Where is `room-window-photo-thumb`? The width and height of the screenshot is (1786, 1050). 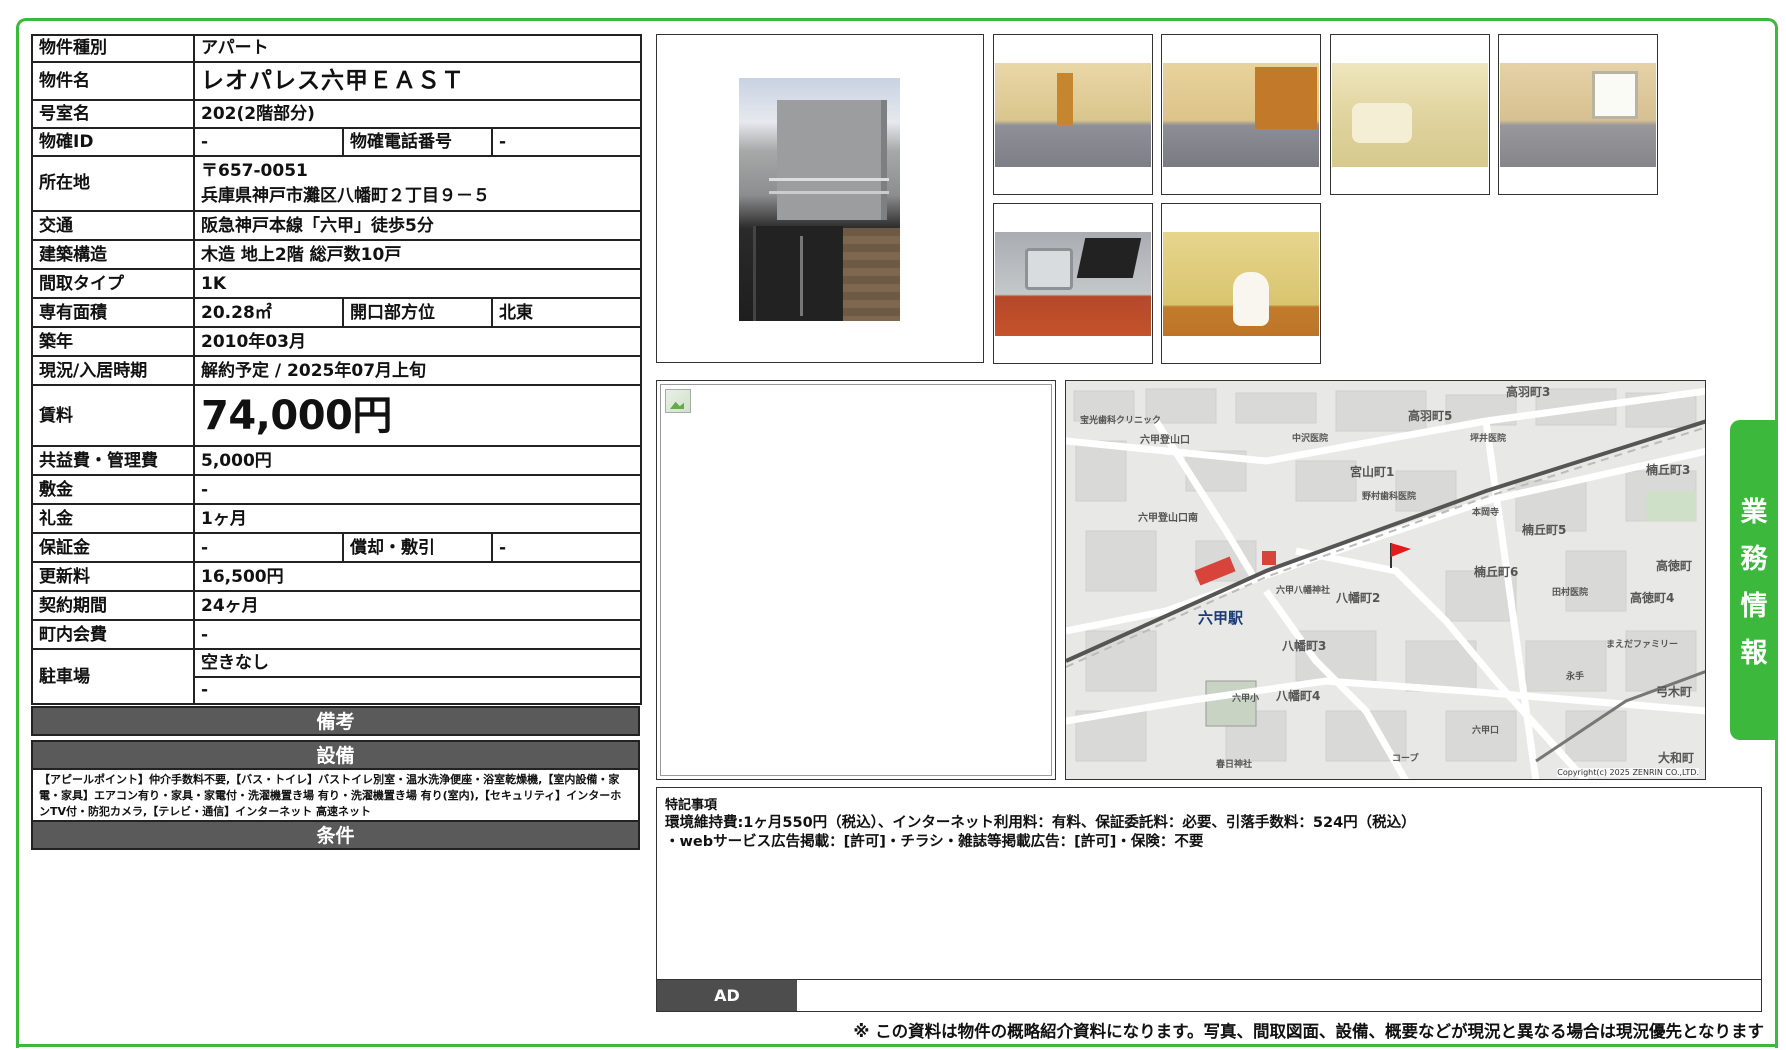
room-window-photo-thumb is located at coordinates (1578, 114).